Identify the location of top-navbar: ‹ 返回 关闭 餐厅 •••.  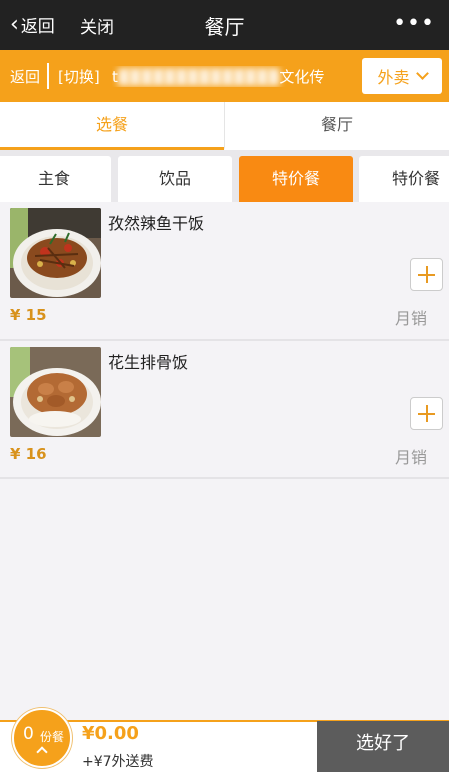
(224, 25).